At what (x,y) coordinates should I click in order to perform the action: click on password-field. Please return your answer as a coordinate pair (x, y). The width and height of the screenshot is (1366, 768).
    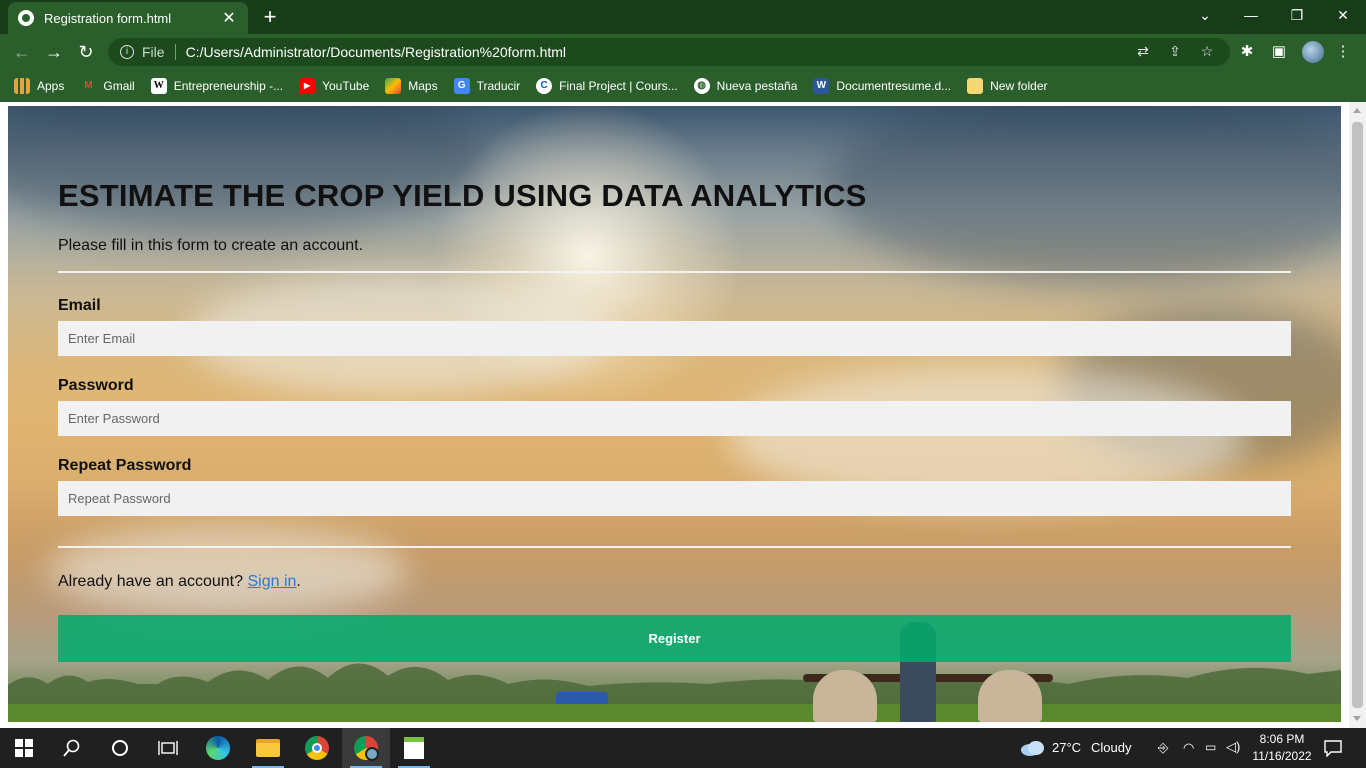
    Looking at the image, I should click on (674, 418).